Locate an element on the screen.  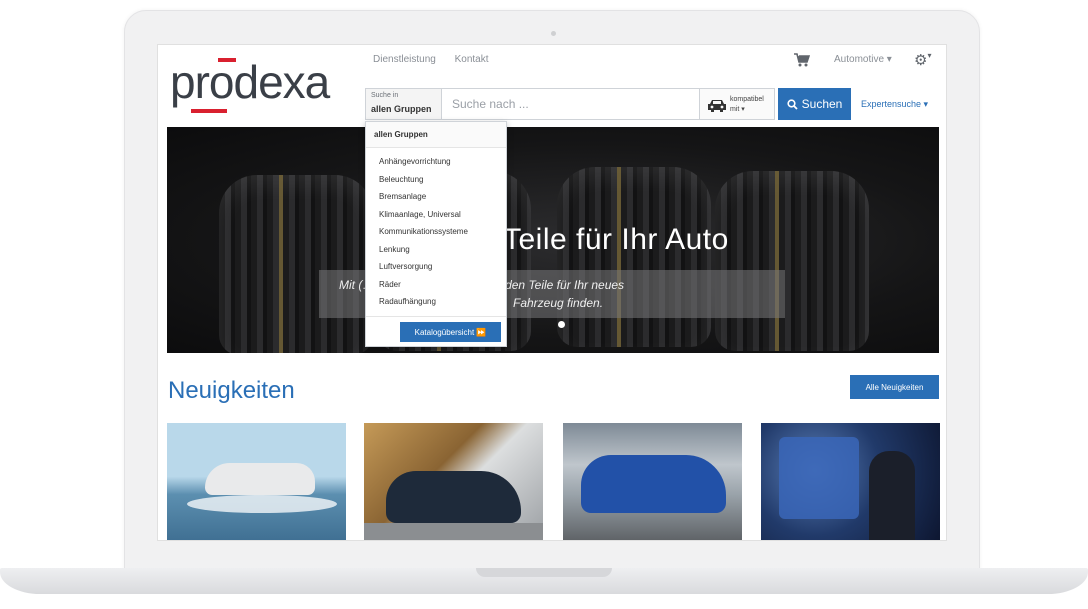
dropdown-item: Lenkung is located at coordinates (442, 250).